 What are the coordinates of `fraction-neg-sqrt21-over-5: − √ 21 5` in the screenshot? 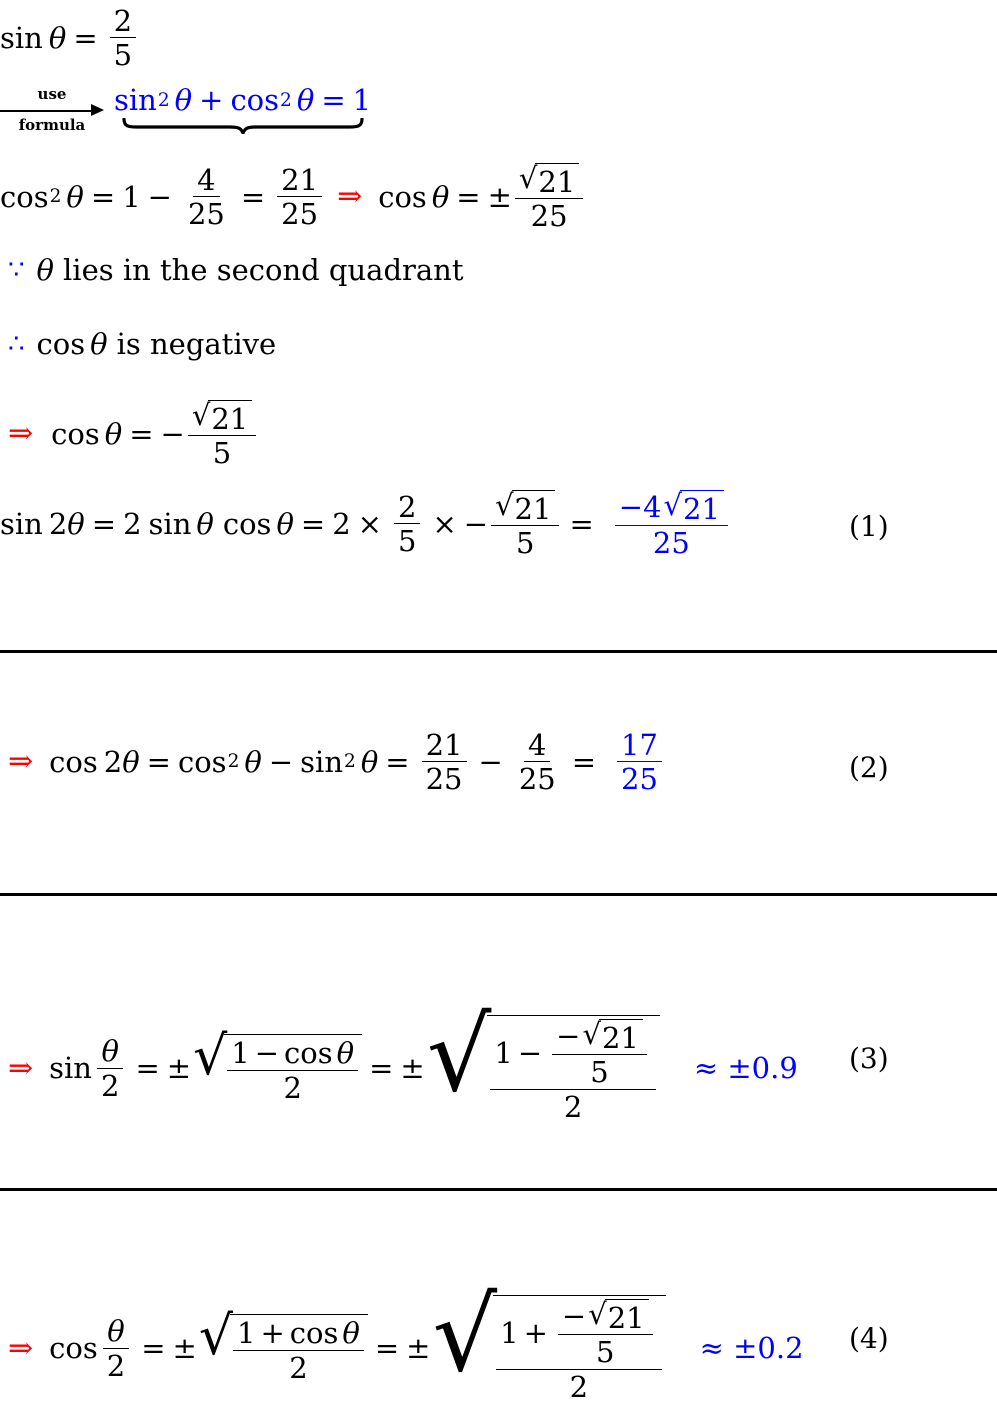 It's located at (599, 1053).